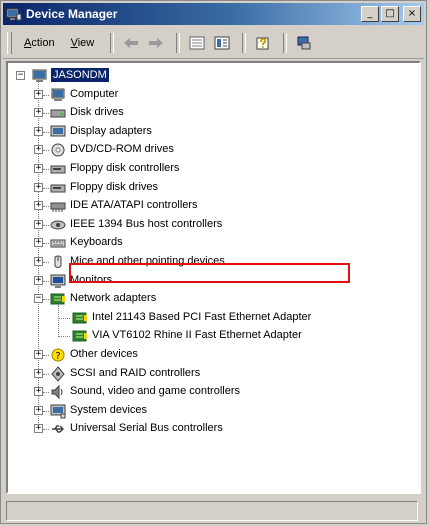  I want to click on usb-icon, so click(58, 429).